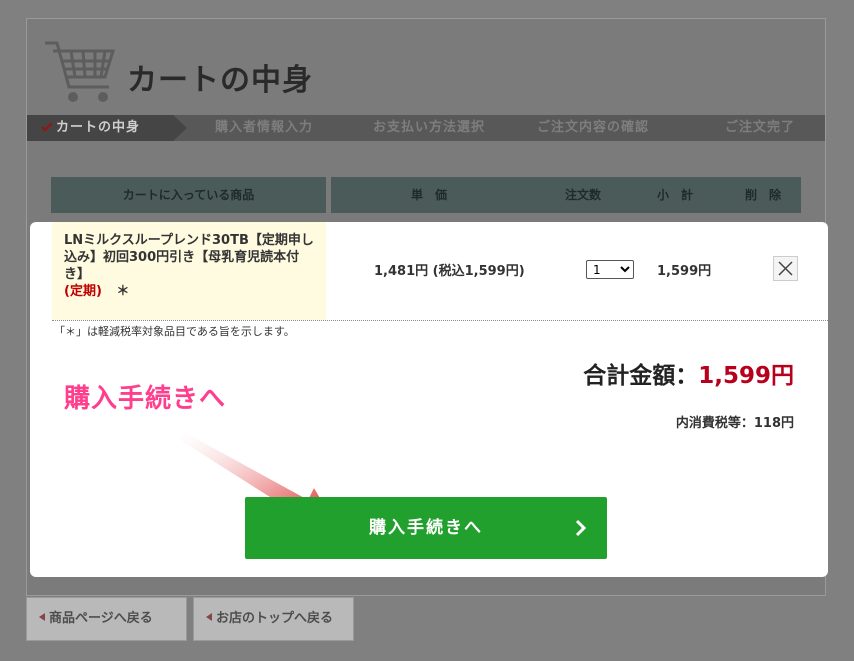 This screenshot has width=854, height=661. I want to click on checkout-button-label: 購入手続きへ, so click(426, 528).